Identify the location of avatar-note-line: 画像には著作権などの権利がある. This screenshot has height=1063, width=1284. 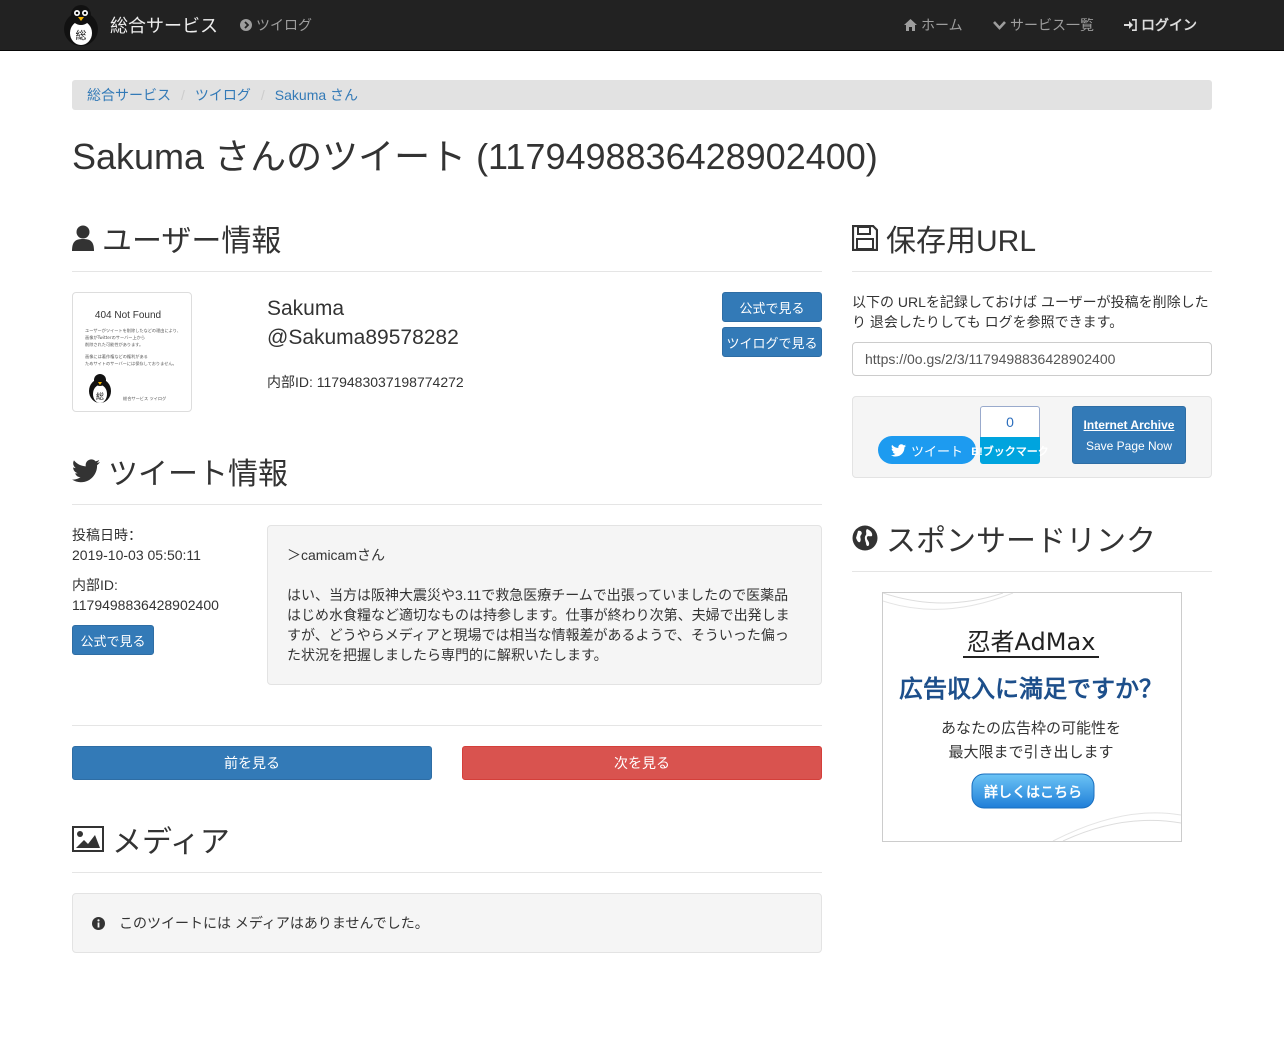
(116, 356).